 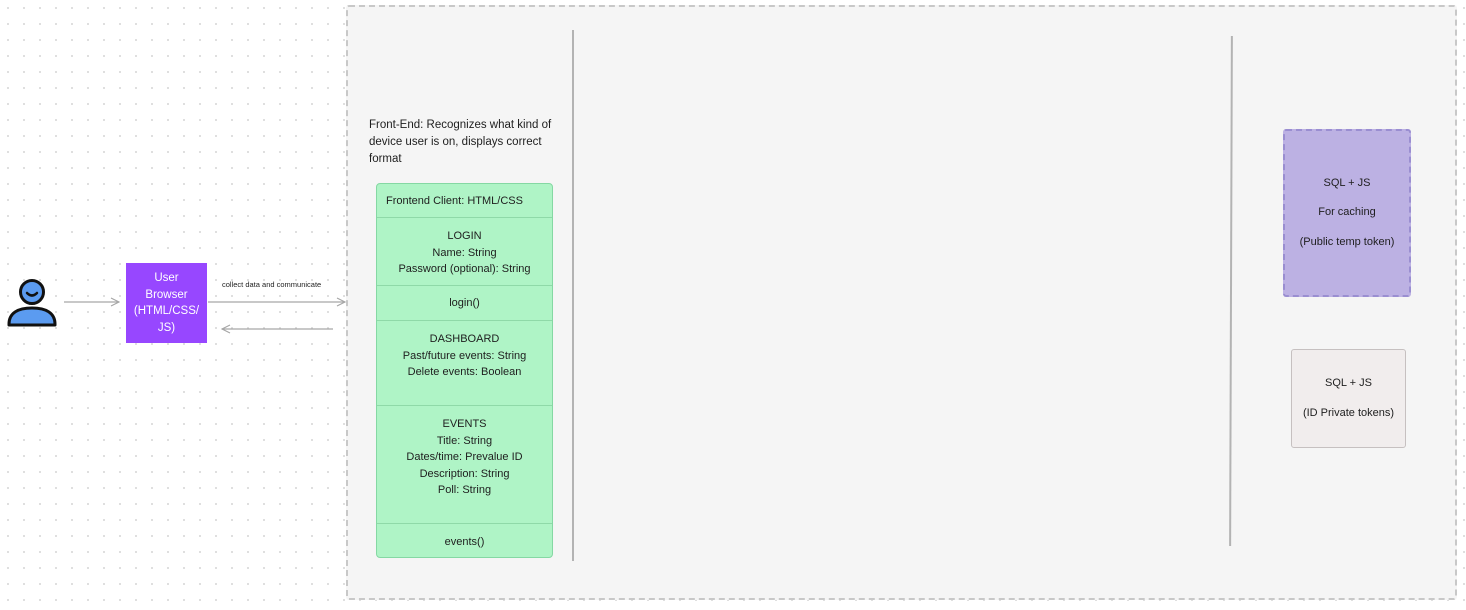 I want to click on cache-db-line: SQL + JS, so click(x=1347, y=182).